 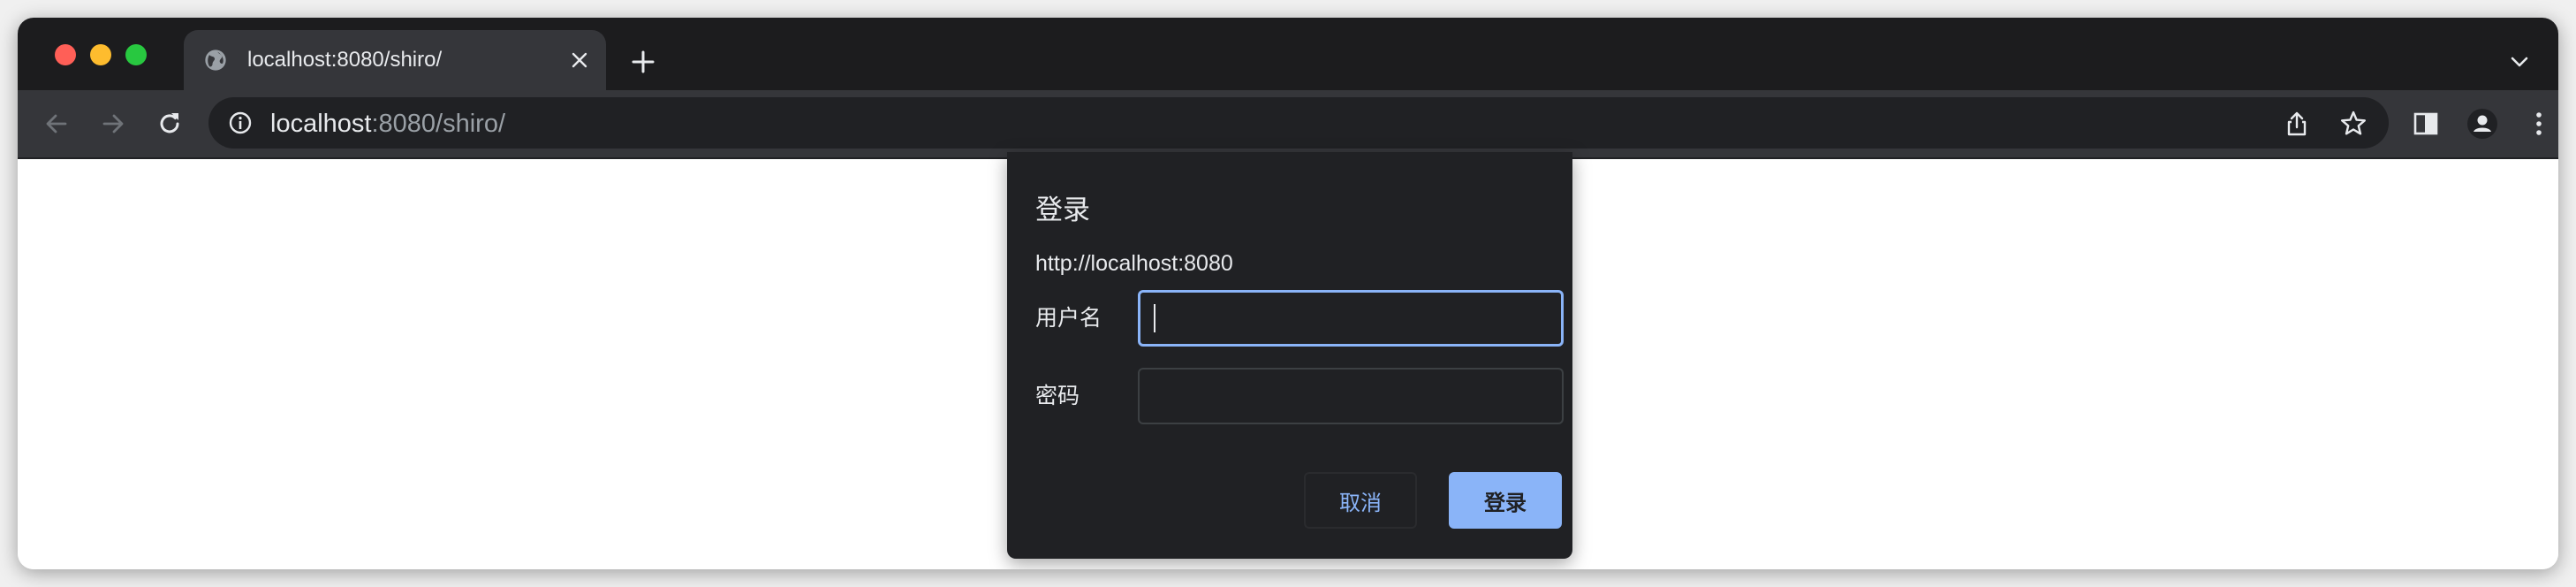 I want to click on plus-icon, so click(x=644, y=61).